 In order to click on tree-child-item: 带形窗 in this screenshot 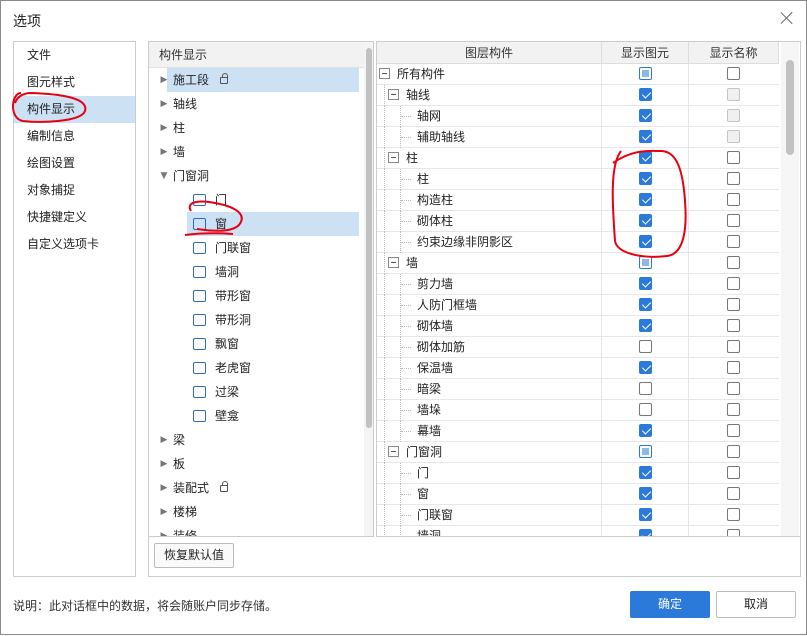, I will do `click(261, 296)`.